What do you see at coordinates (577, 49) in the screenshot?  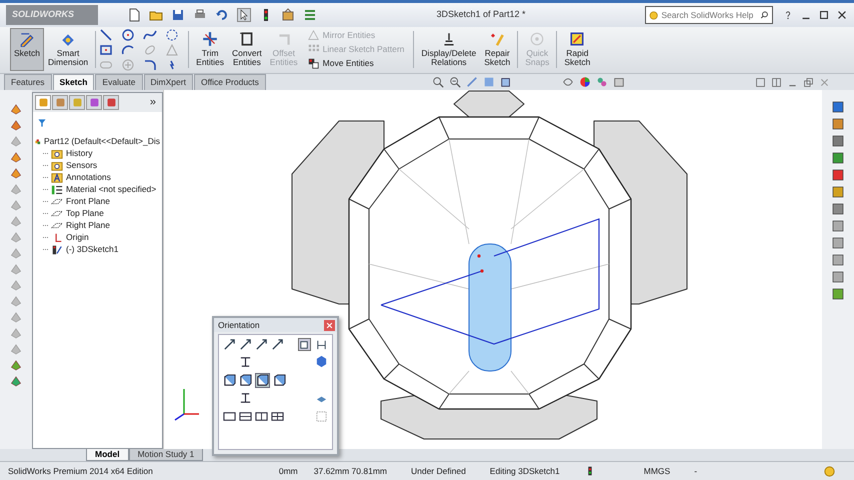 I see `ribbon-button: Rapid Sketch` at bounding box center [577, 49].